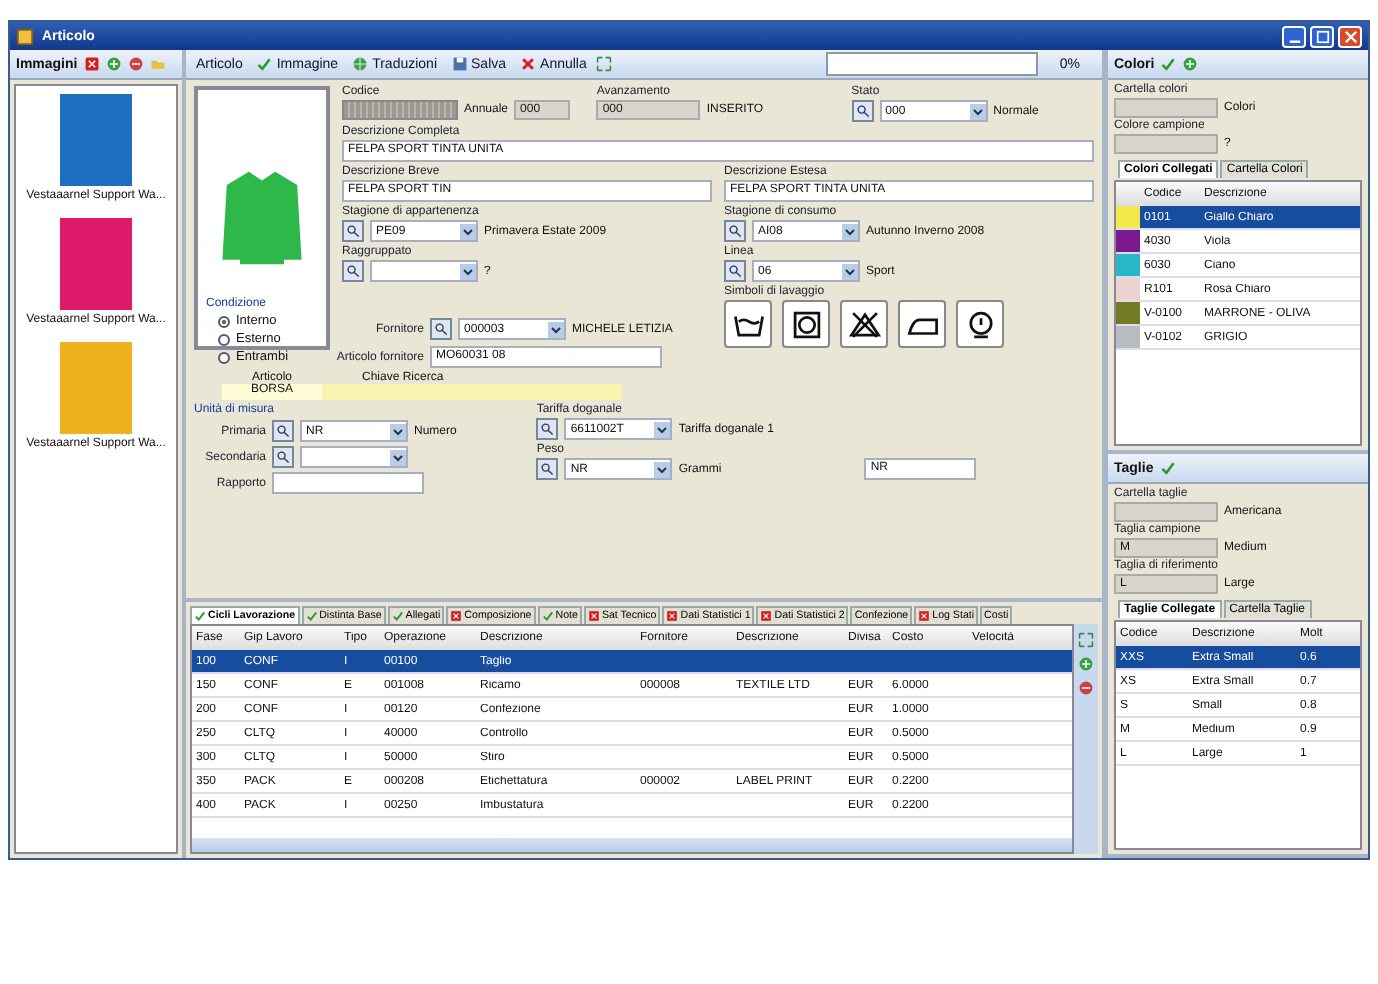 This screenshot has width=1378, height=984. Describe the element at coordinates (632, 845) in the screenshot. I see `scrollbar` at that location.